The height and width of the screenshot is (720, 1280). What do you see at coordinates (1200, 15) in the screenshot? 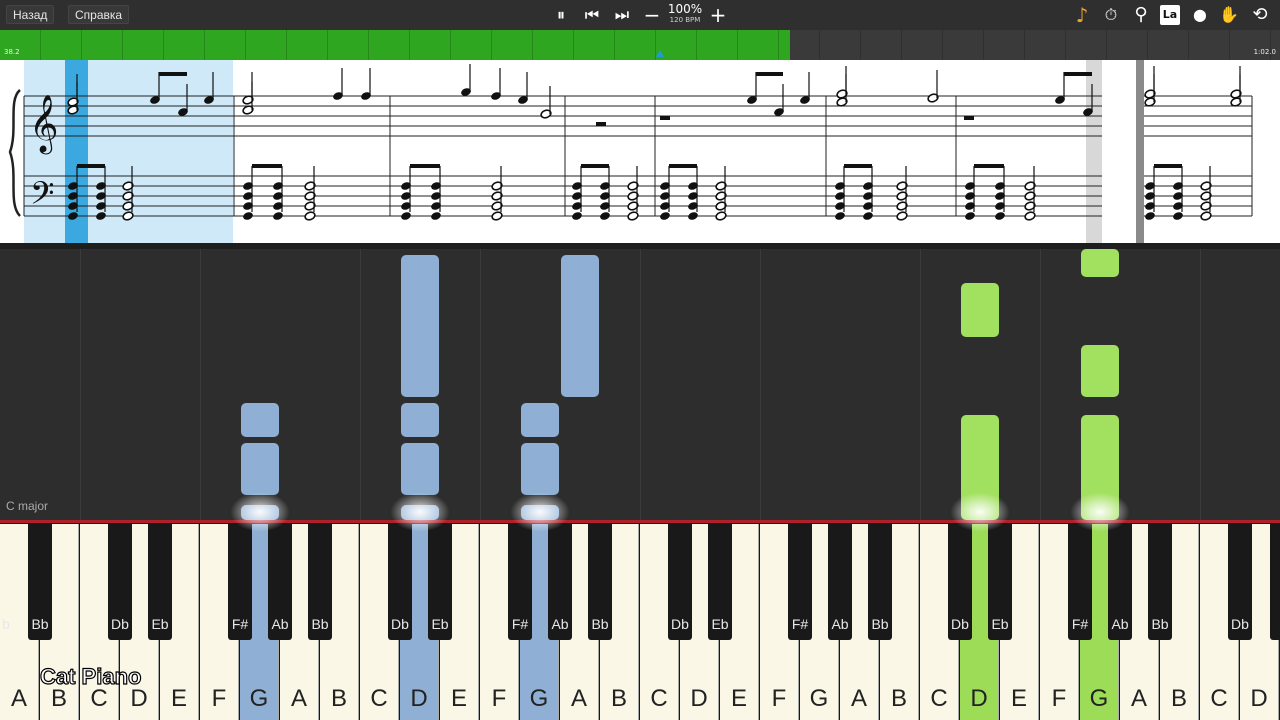
I see `location-icon: ⬤` at bounding box center [1200, 15].